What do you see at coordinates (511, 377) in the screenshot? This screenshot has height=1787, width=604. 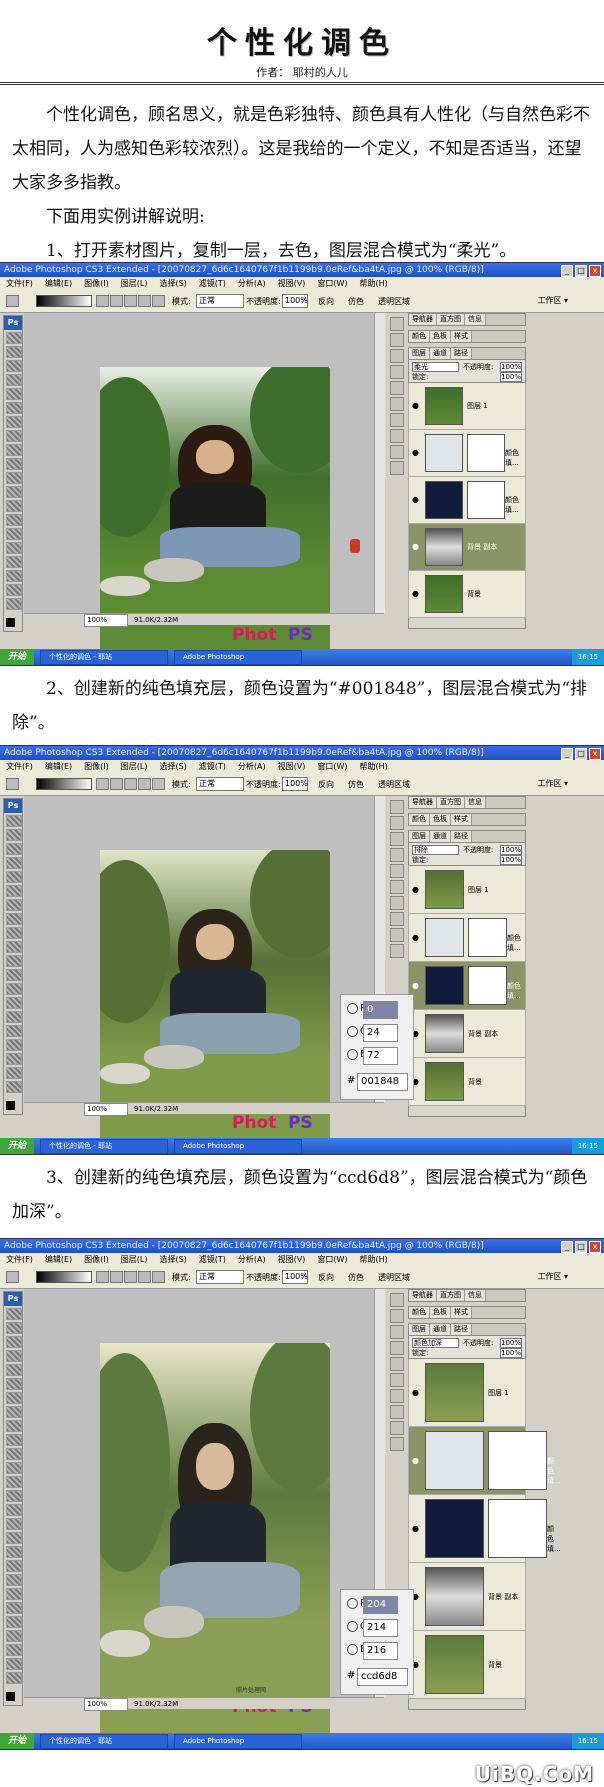 I see `fill-field: 100%` at bounding box center [511, 377].